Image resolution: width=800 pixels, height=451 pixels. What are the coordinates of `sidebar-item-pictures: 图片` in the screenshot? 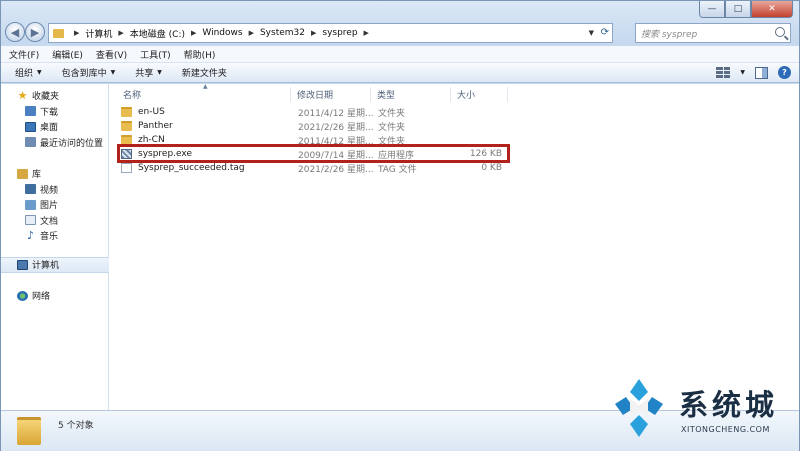 It's located at (55, 205).